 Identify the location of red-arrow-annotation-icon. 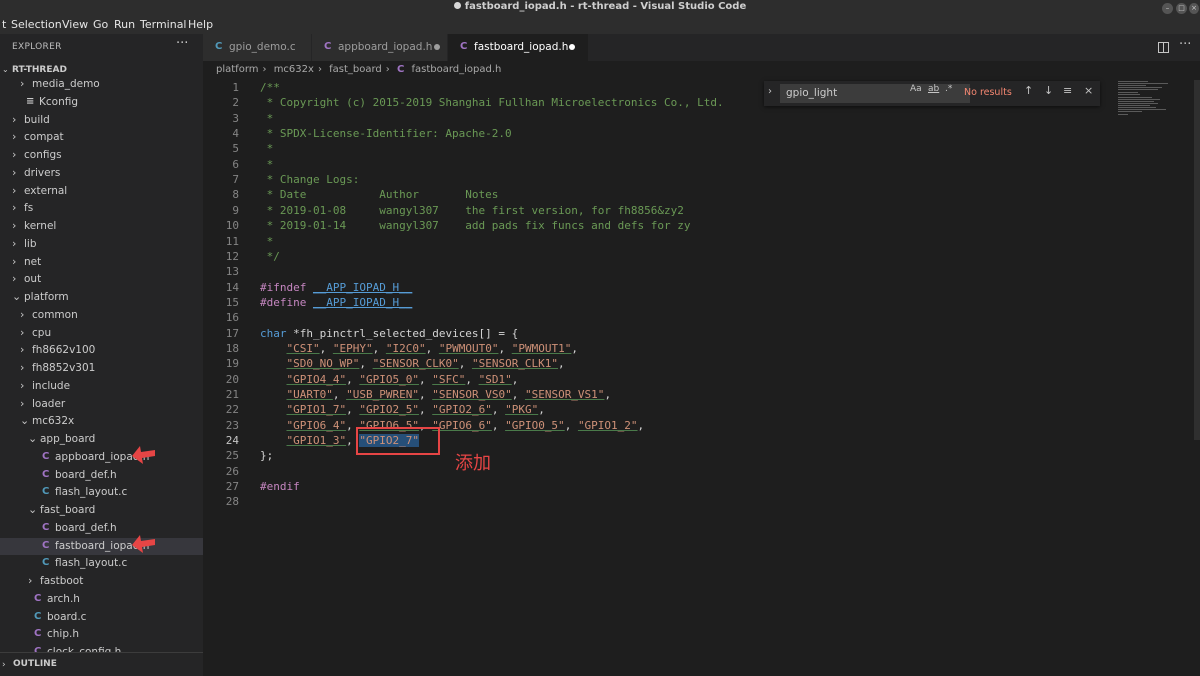
(143, 455).